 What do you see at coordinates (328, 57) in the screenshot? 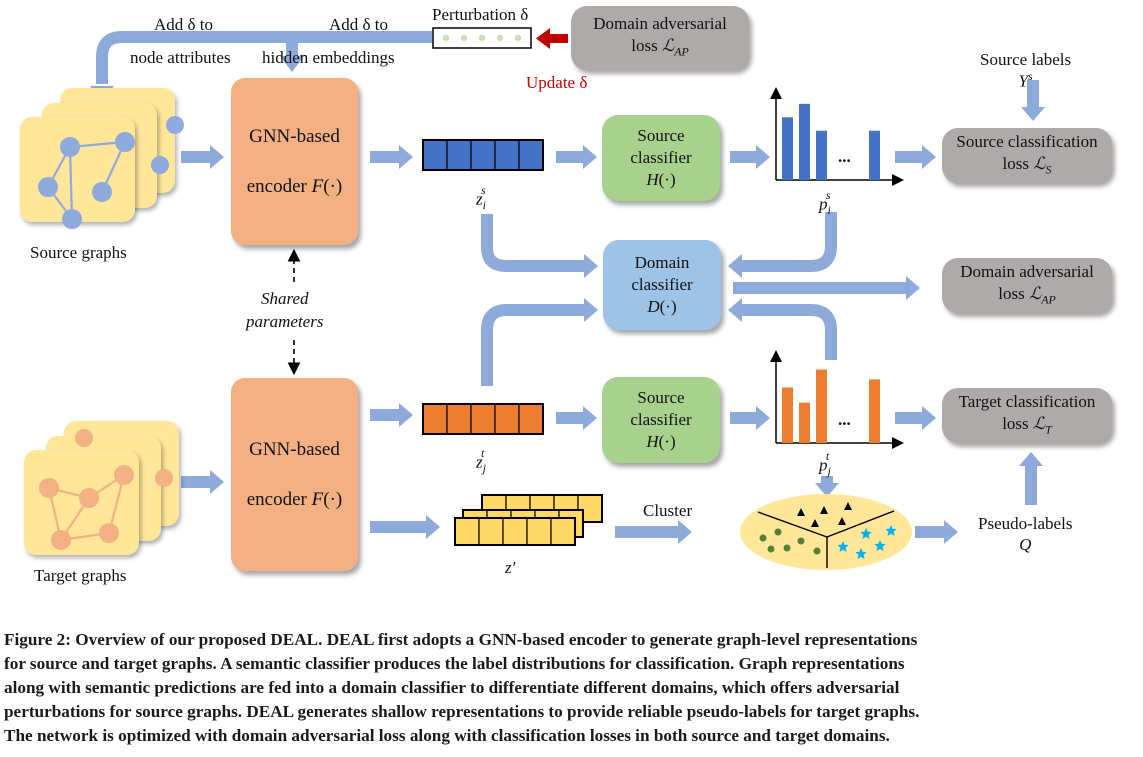
I see `add-delta-hidden-line2: hidden embeddings` at bounding box center [328, 57].